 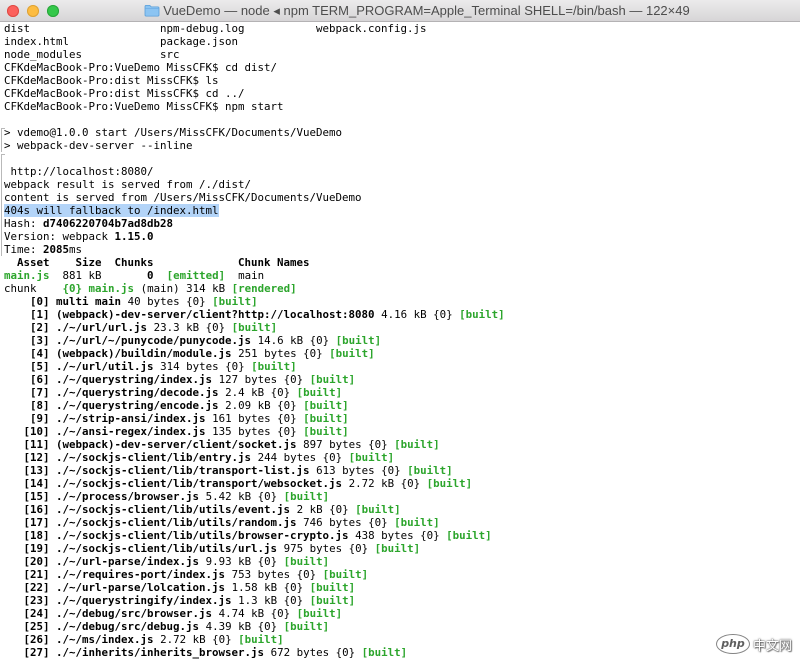 I want to click on terminal-line: Hash: d7406220704b7ad8db28, so click(x=400, y=223).